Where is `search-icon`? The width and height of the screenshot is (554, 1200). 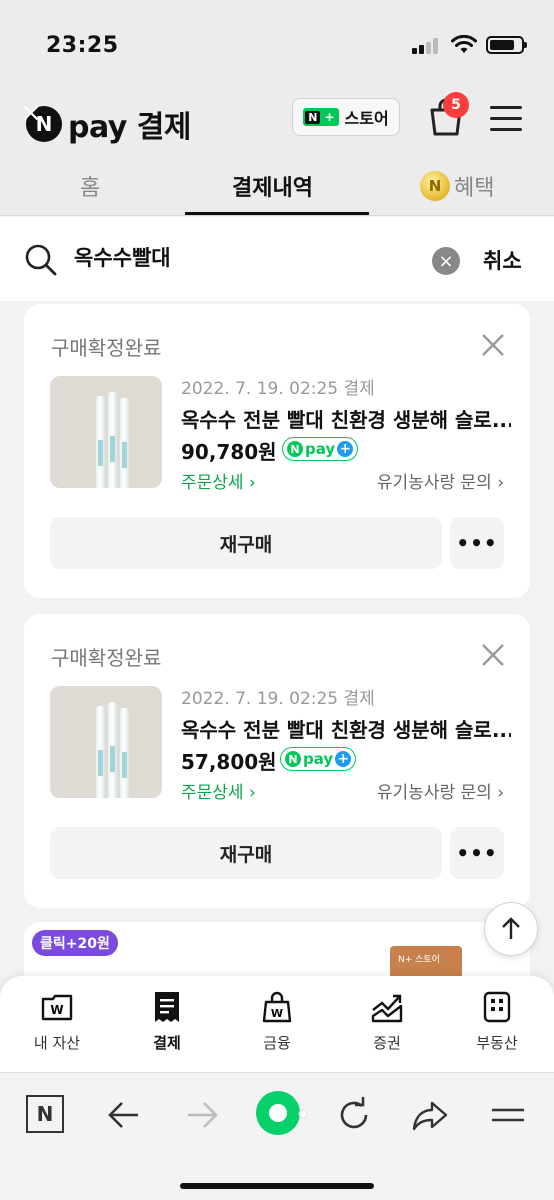 search-icon is located at coordinates (41, 260).